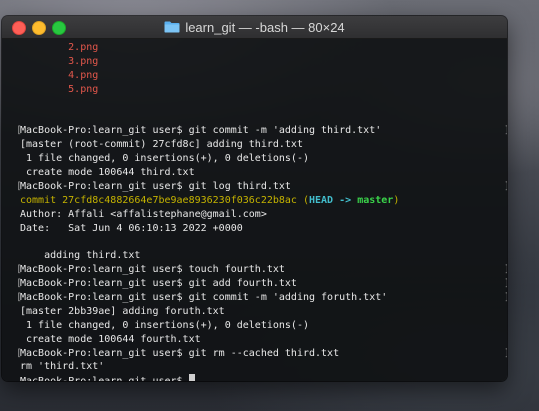  What do you see at coordinates (263, 340) in the screenshot?
I see `terminal-line: create mode 100644 fourth.txt` at bounding box center [263, 340].